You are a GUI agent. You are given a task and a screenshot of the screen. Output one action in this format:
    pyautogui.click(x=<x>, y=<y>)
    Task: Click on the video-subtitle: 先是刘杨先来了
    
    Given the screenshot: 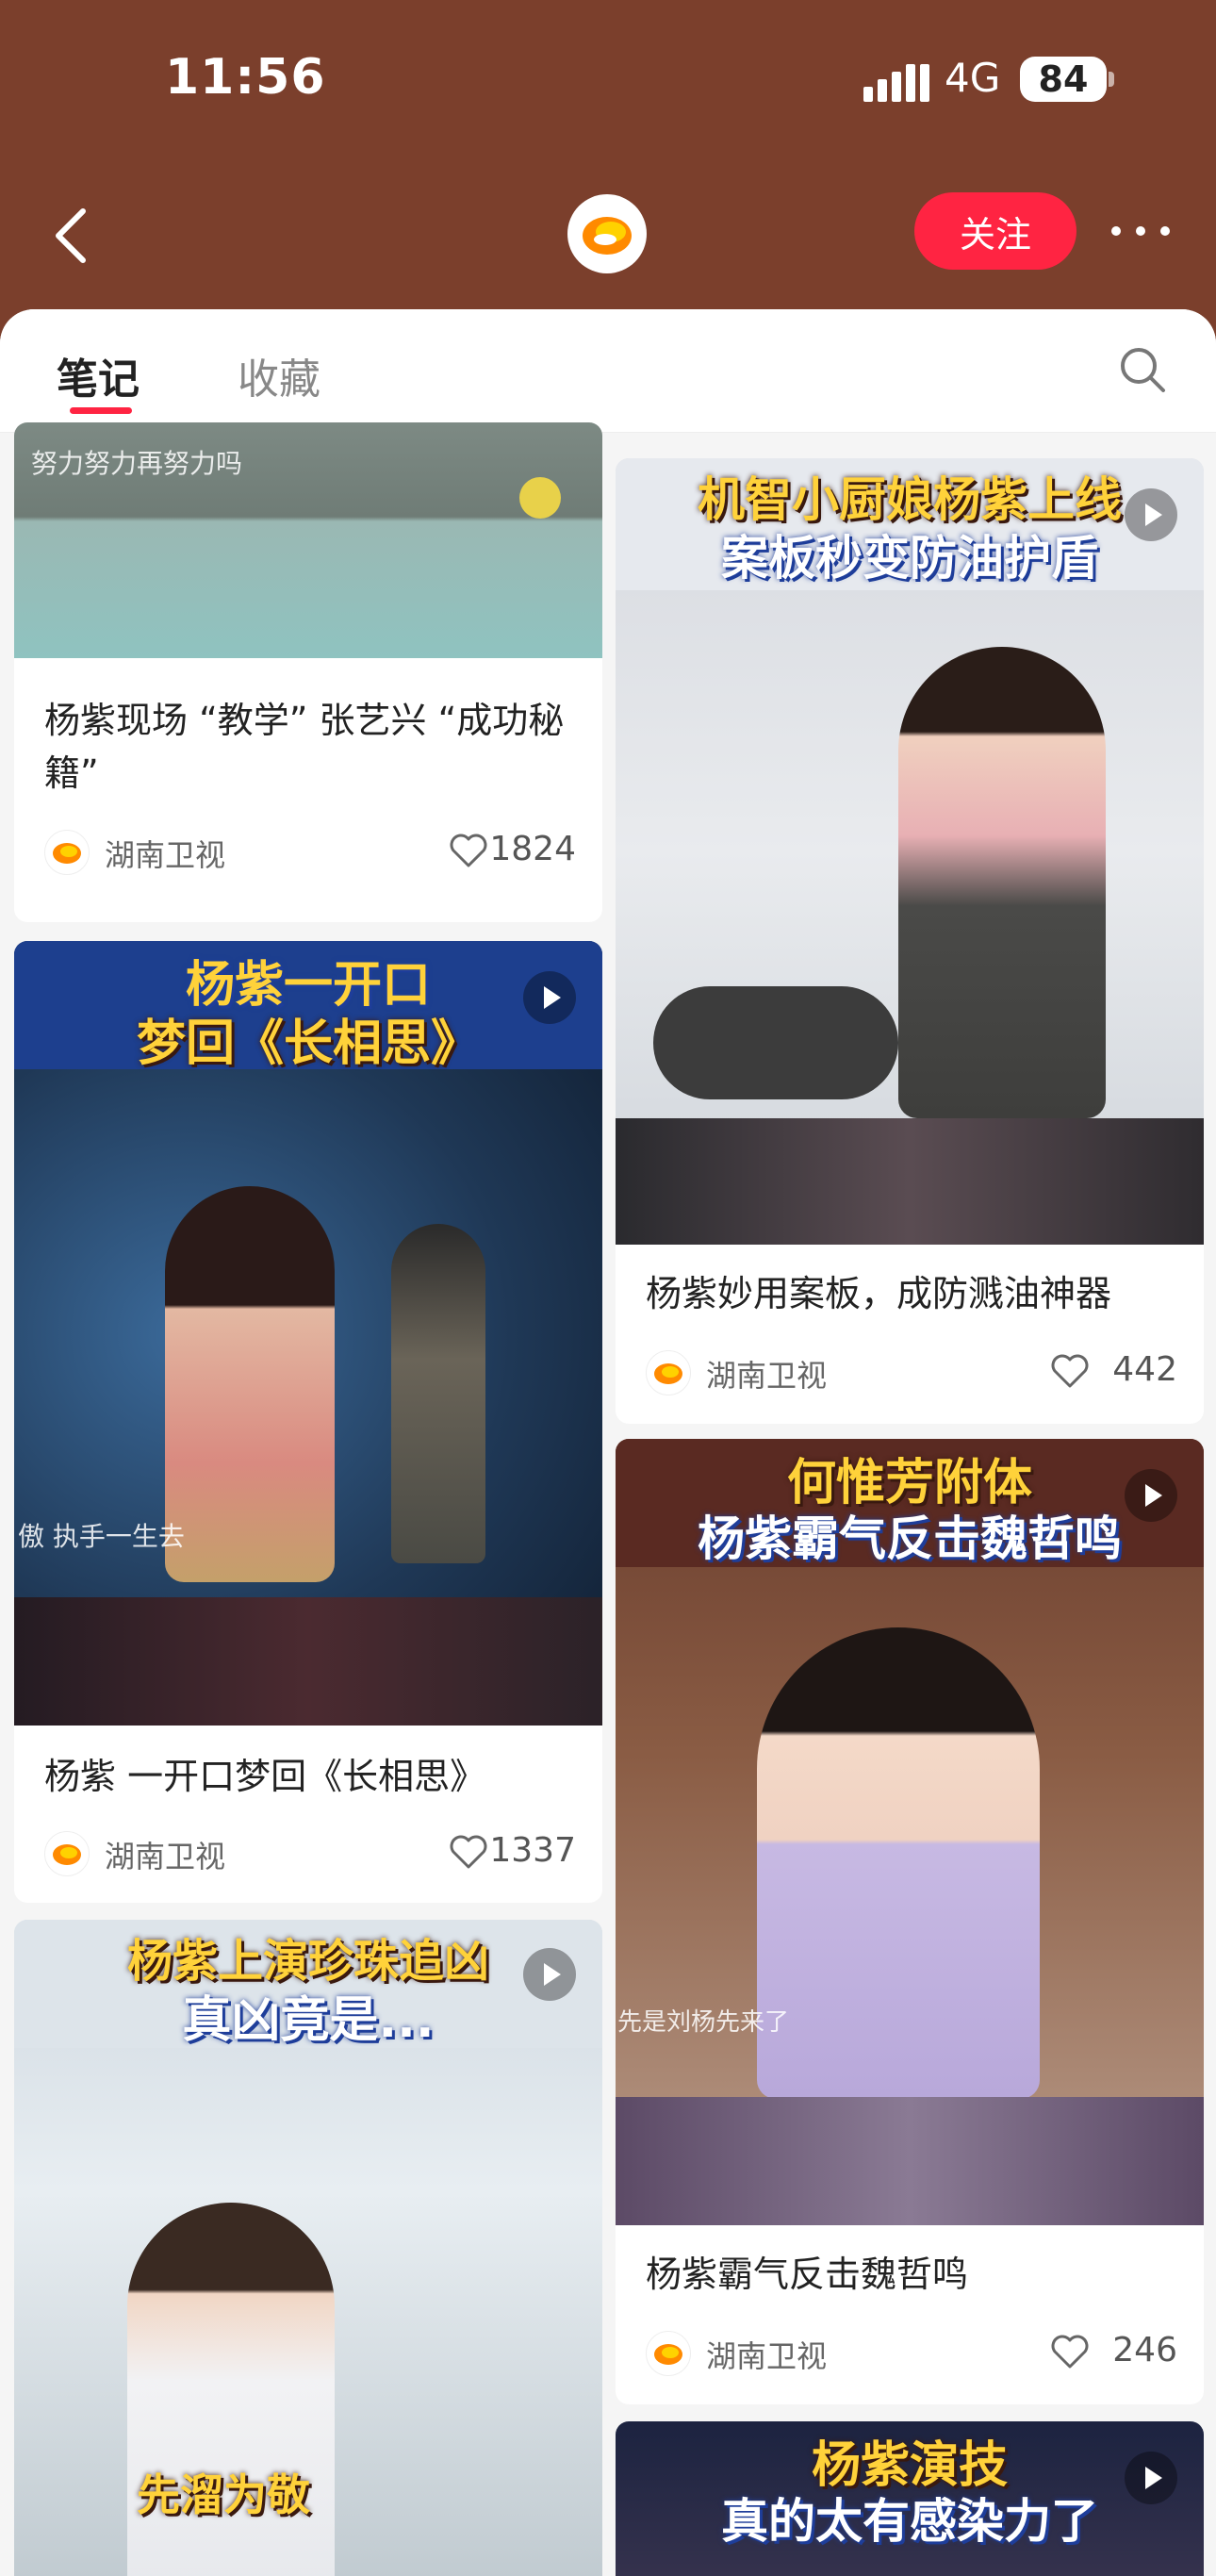 What is the action you would take?
    pyautogui.click(x=703, y=2022)
    